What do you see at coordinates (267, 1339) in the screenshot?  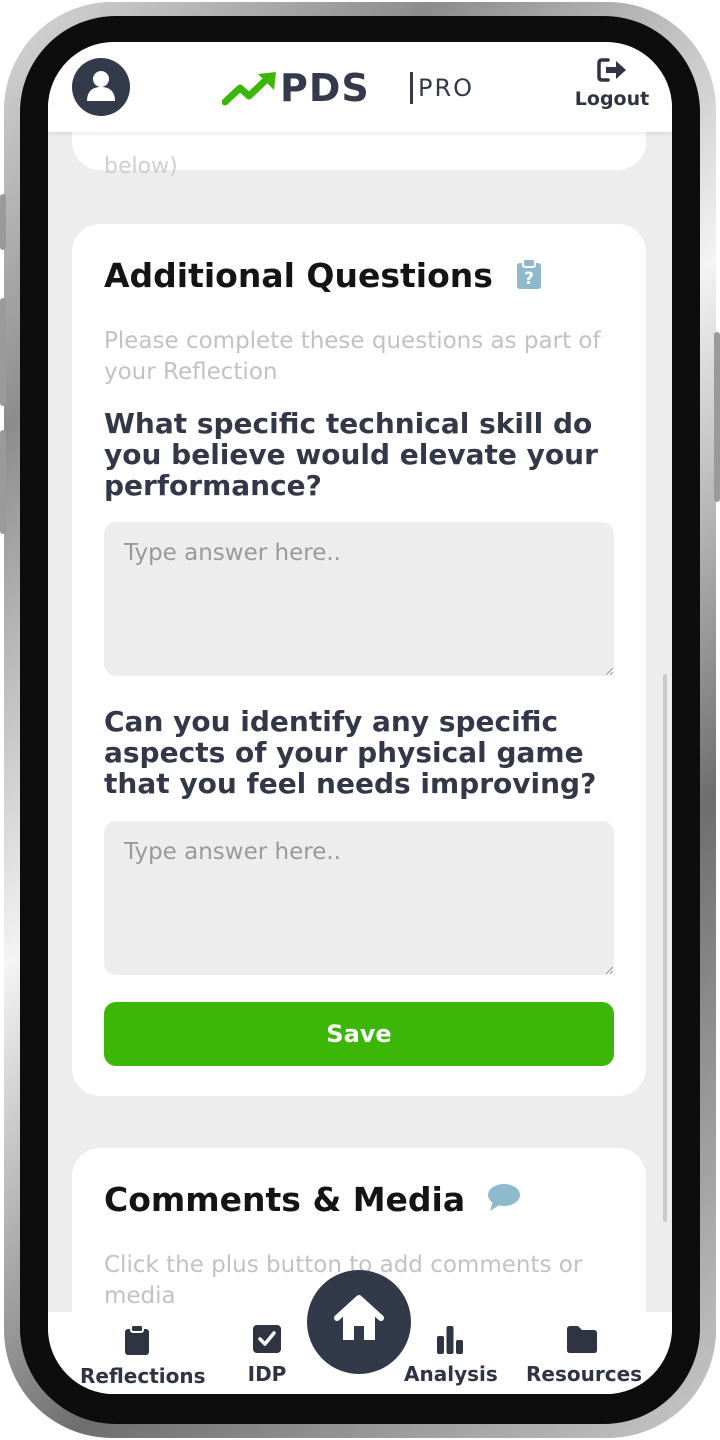 I see `checkbox-icon` at bounding box center [267, 1339].